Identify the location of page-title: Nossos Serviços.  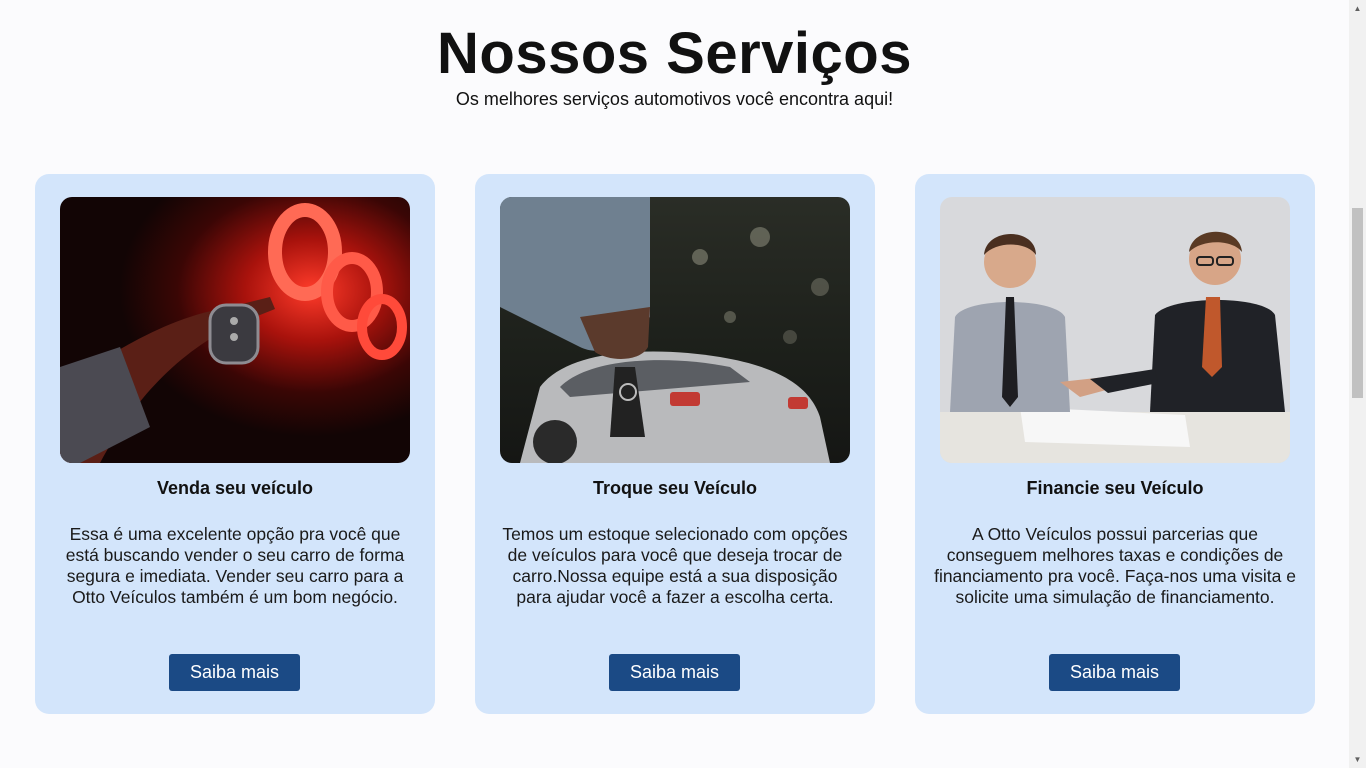
(674, 53).